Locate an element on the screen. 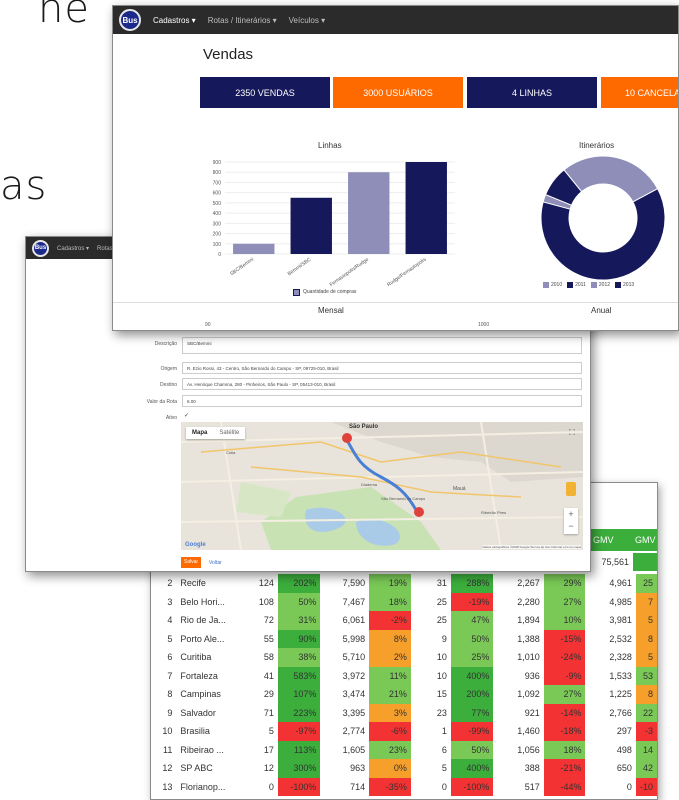  cell-p5: -10 is located at coordinates (646, 786).